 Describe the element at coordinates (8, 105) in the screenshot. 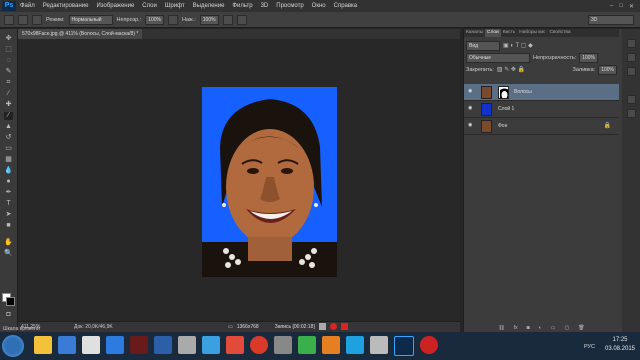

I see `healing-tool-icon: ✚` at that location.